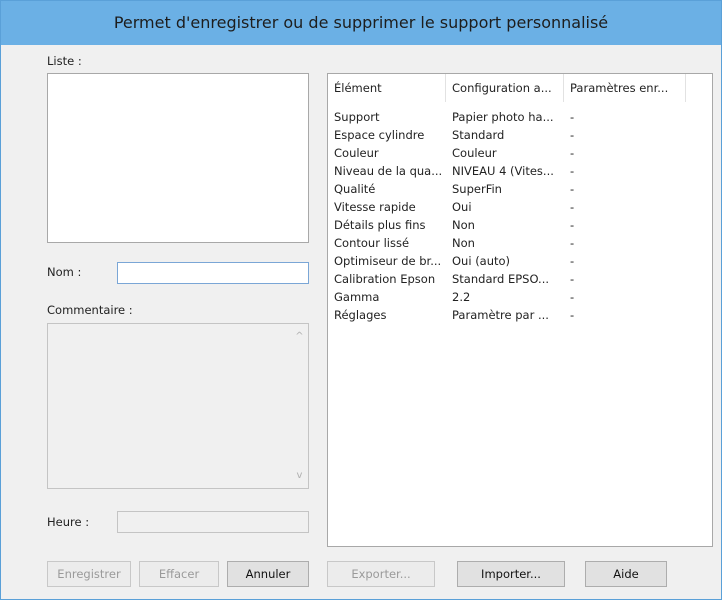 Image resolution: width=724 pixels, height=602 pixels. I want to click on cancel-button: Annuler, so click(268, 574).